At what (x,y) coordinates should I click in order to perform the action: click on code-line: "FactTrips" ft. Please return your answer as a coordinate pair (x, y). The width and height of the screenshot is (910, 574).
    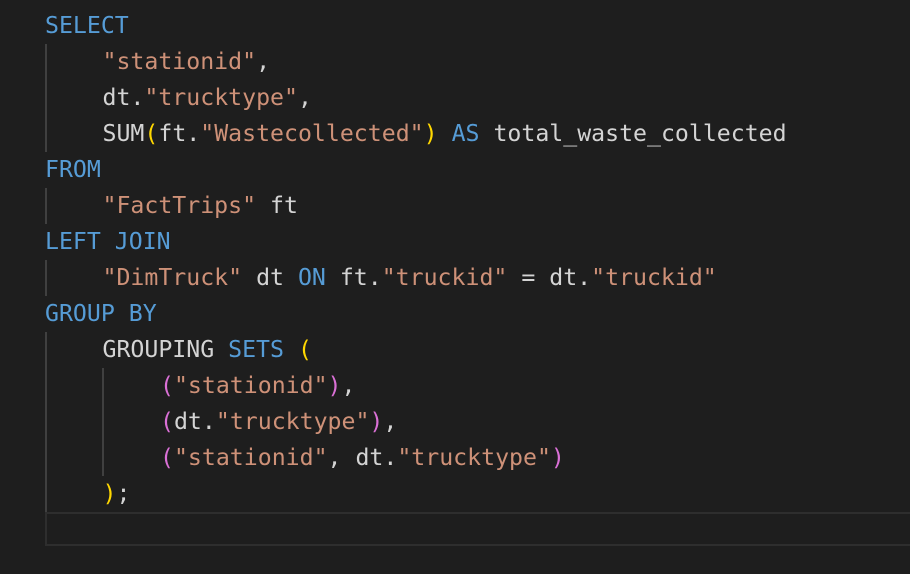
    Looking at the image, I should click on (200, 206).